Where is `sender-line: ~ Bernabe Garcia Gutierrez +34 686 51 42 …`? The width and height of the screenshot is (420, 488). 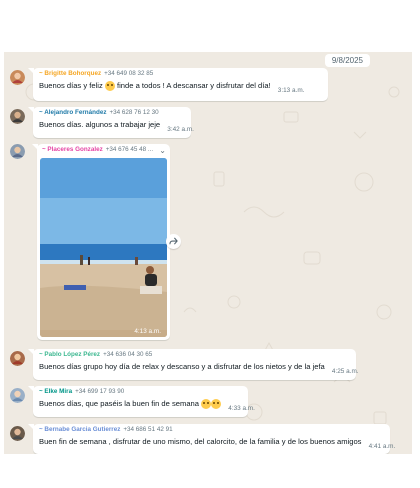 sender-line: ~ Bernabe Garcia Gutierrez +34 686 51 42 … is located at coordinates (211, 430).